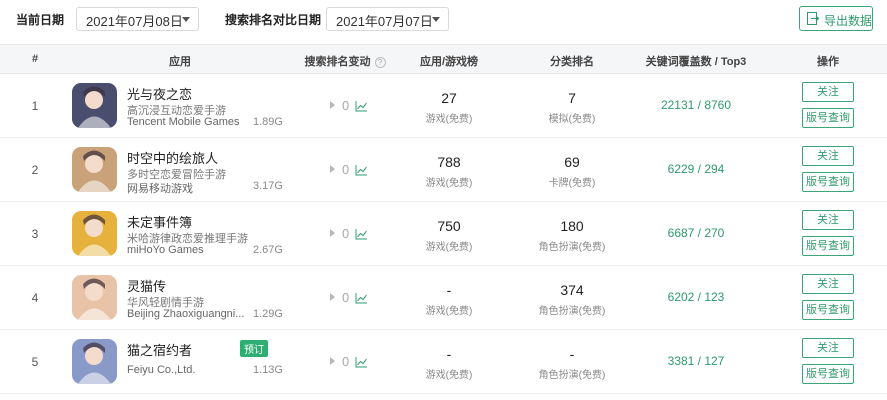 The height and width of the screenshot is (400, 887). I want to click on header-category-rank: 分类排名, so click(572, 62).